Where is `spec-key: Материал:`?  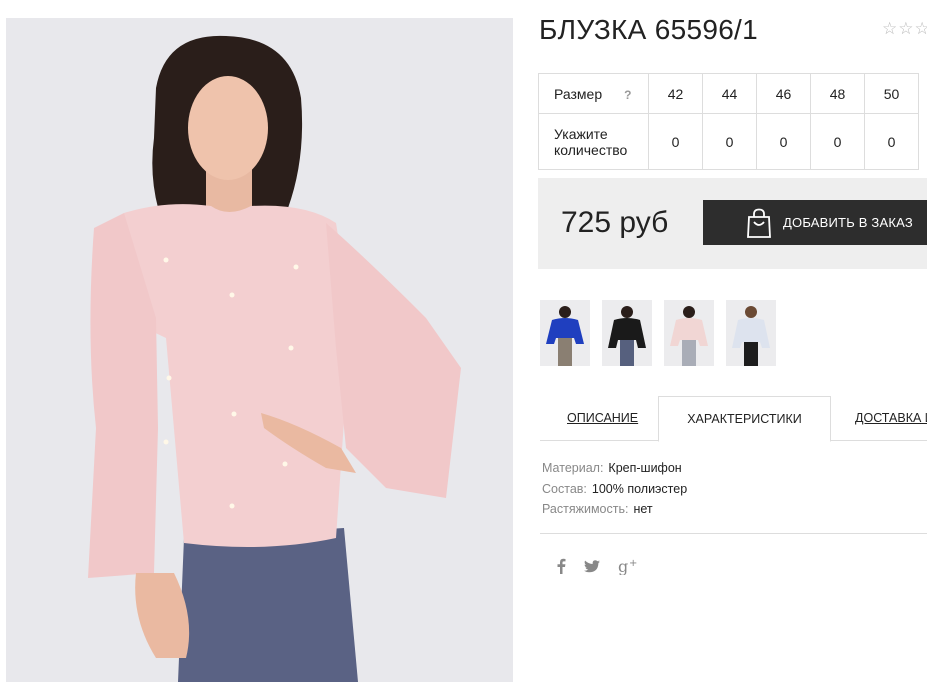
spec-key: Материал: is located at coordinates (573, 468).